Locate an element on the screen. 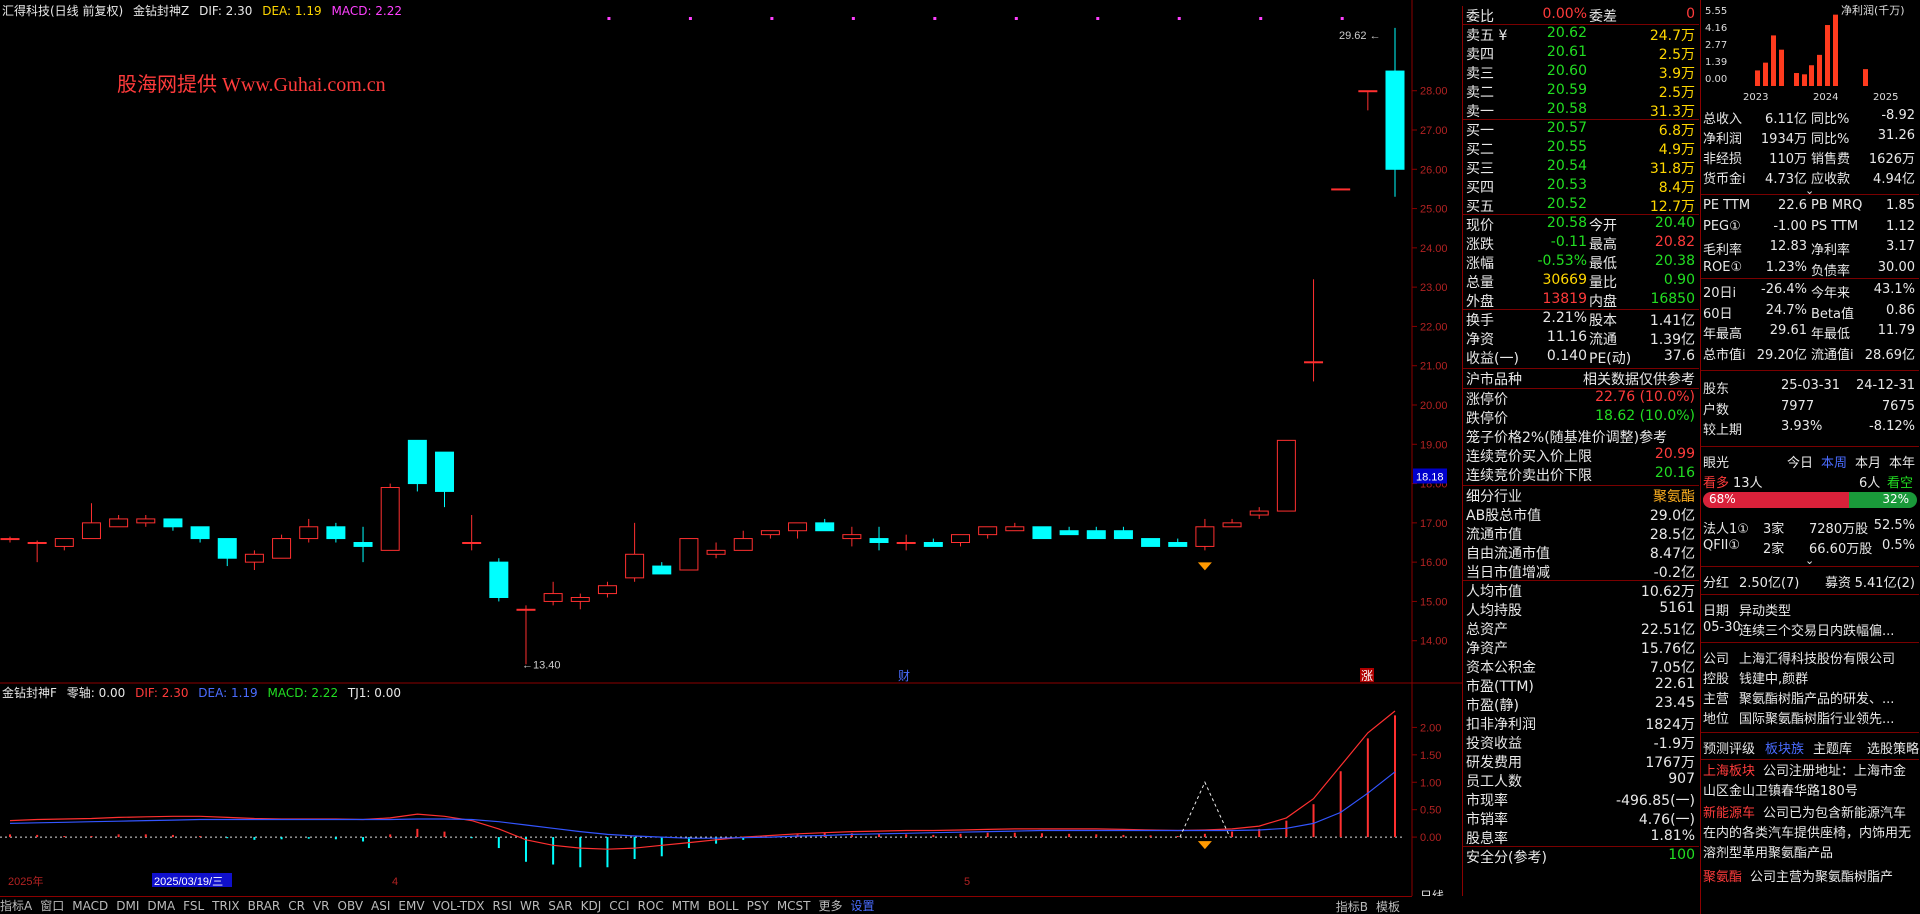 This screenshot has height=914, width=1920. concept-block: 聚氨酯 公司主营为聚氨酯树脂产 is located at coordinates (1810, 878).